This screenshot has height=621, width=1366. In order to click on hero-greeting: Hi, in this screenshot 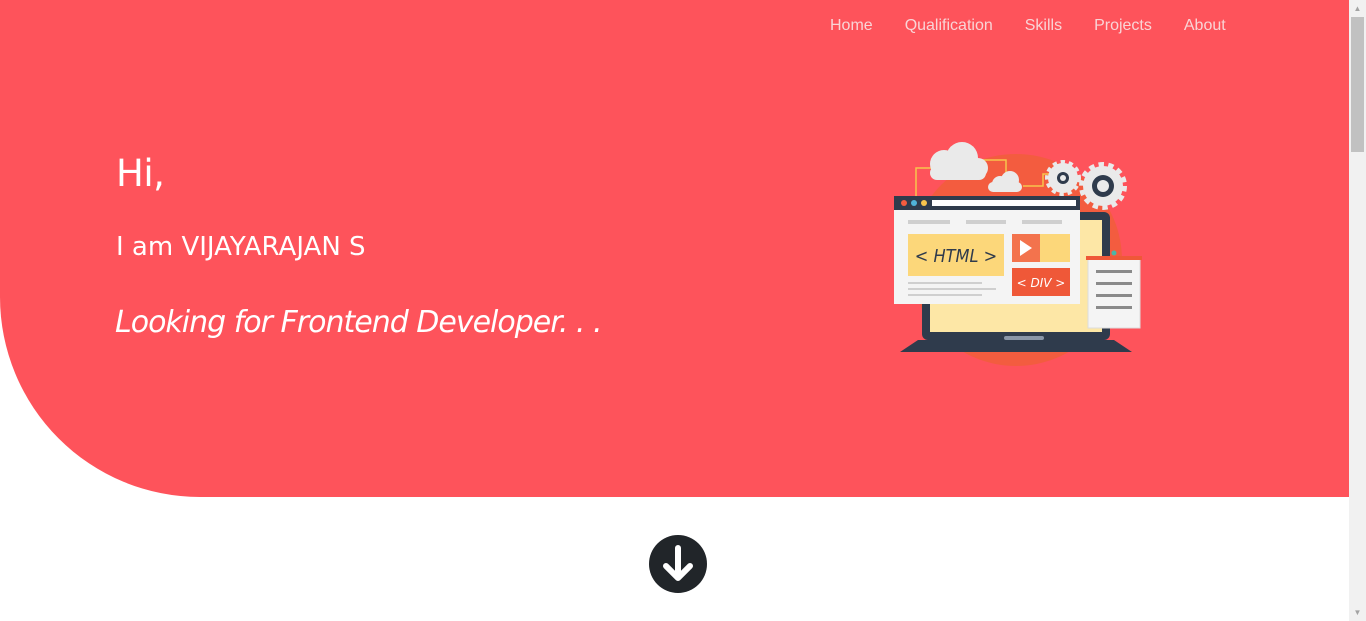, I will do `click(140, 173)`.